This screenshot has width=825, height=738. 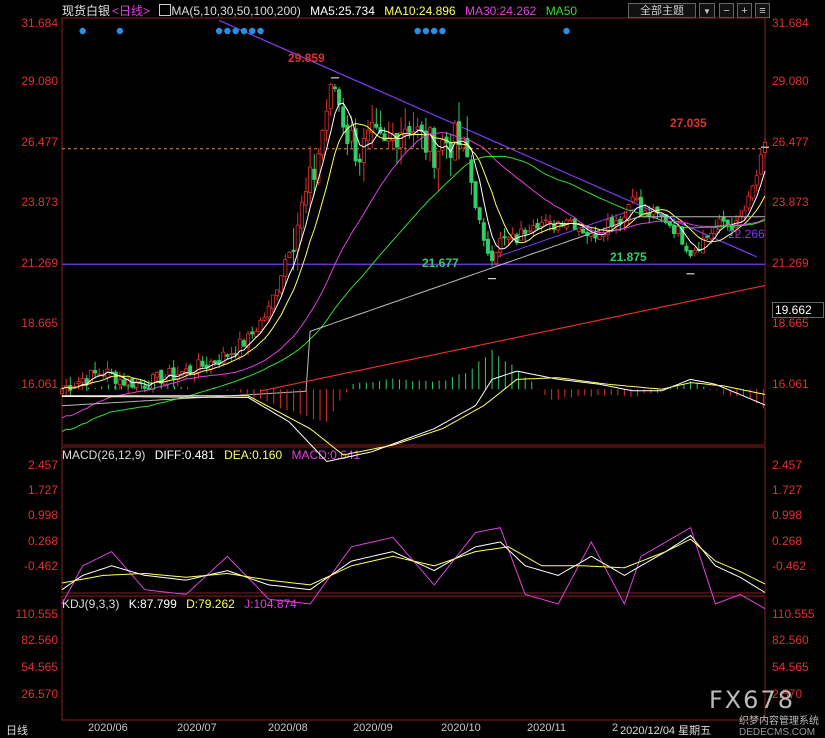 I want to click on annotation-low1: 21.677, so click(x=440, y=263).